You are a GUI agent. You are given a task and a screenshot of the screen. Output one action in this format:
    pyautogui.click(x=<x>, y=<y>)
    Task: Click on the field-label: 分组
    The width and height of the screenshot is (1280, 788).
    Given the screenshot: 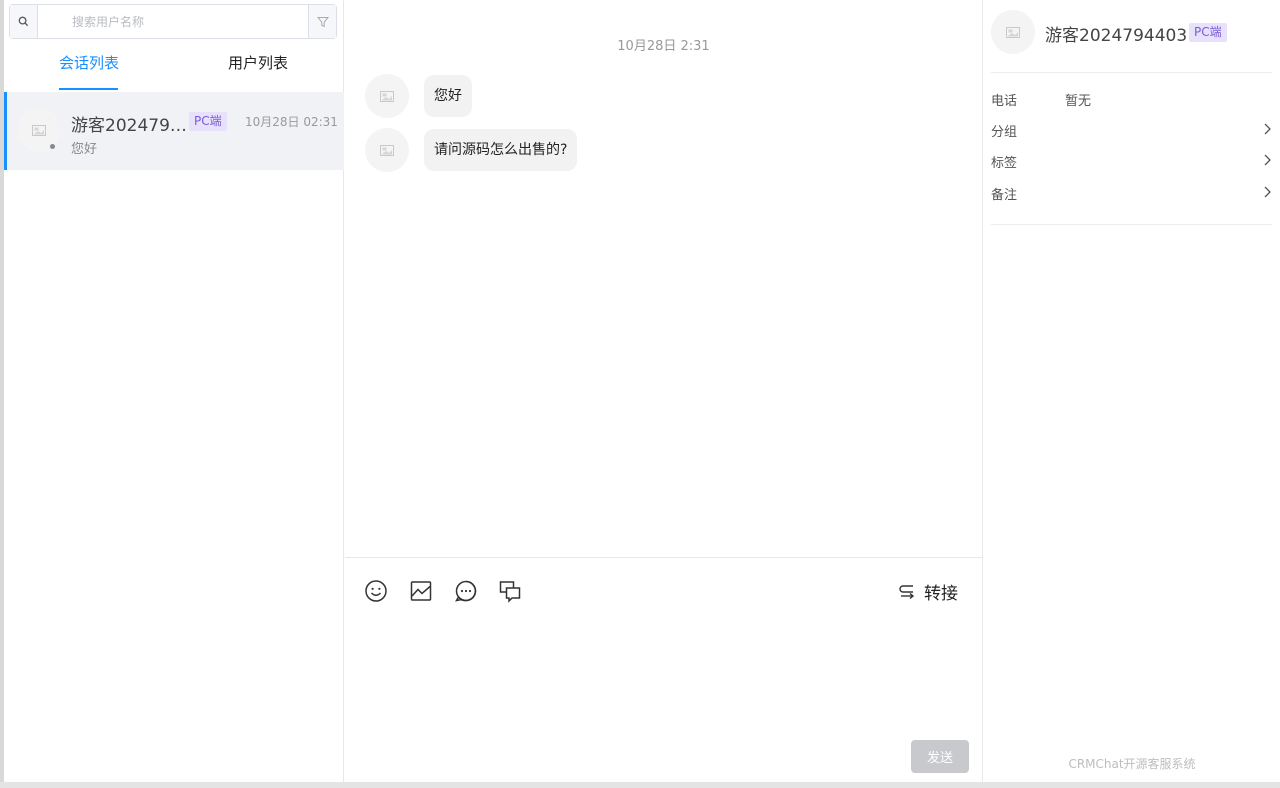 What is the action you would take?
    pyautogui.click(x=1004, y=132)
    